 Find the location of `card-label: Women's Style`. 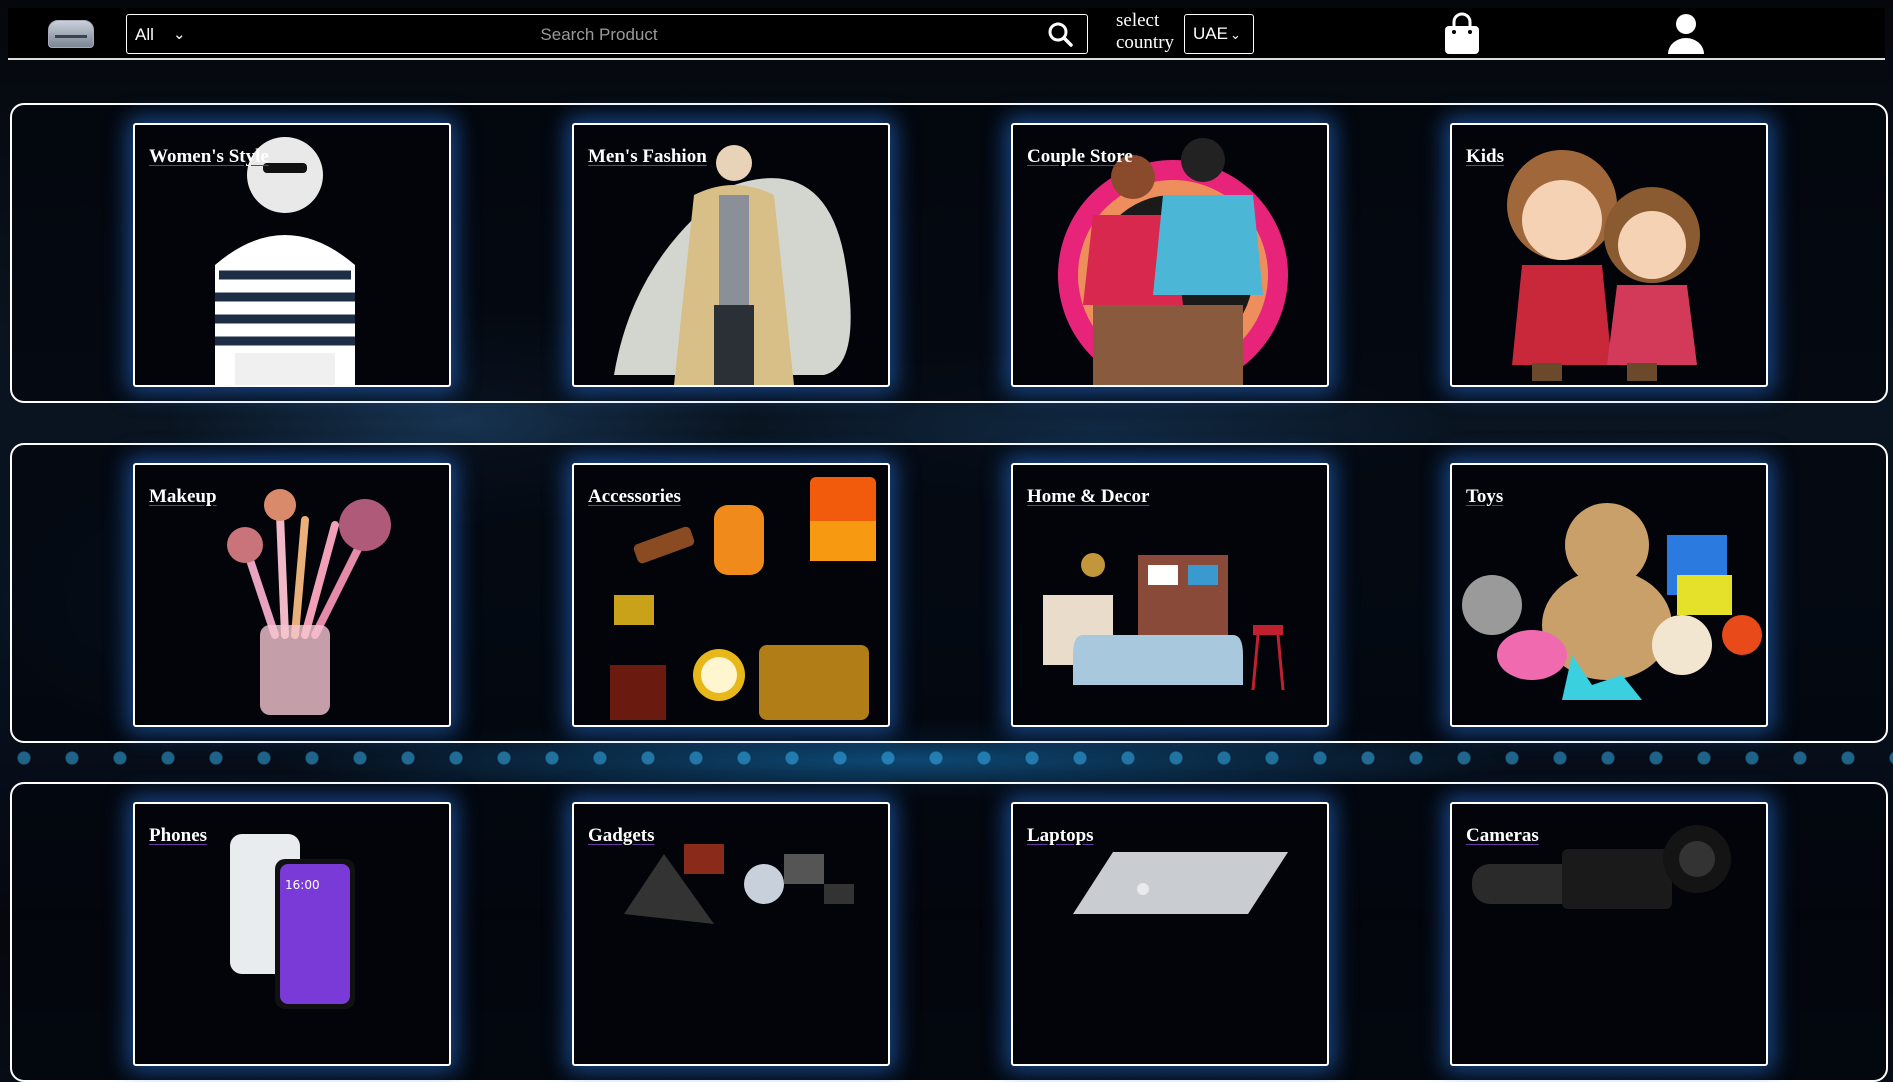

card-label: Women's Style is located at coordinates (209, 156).